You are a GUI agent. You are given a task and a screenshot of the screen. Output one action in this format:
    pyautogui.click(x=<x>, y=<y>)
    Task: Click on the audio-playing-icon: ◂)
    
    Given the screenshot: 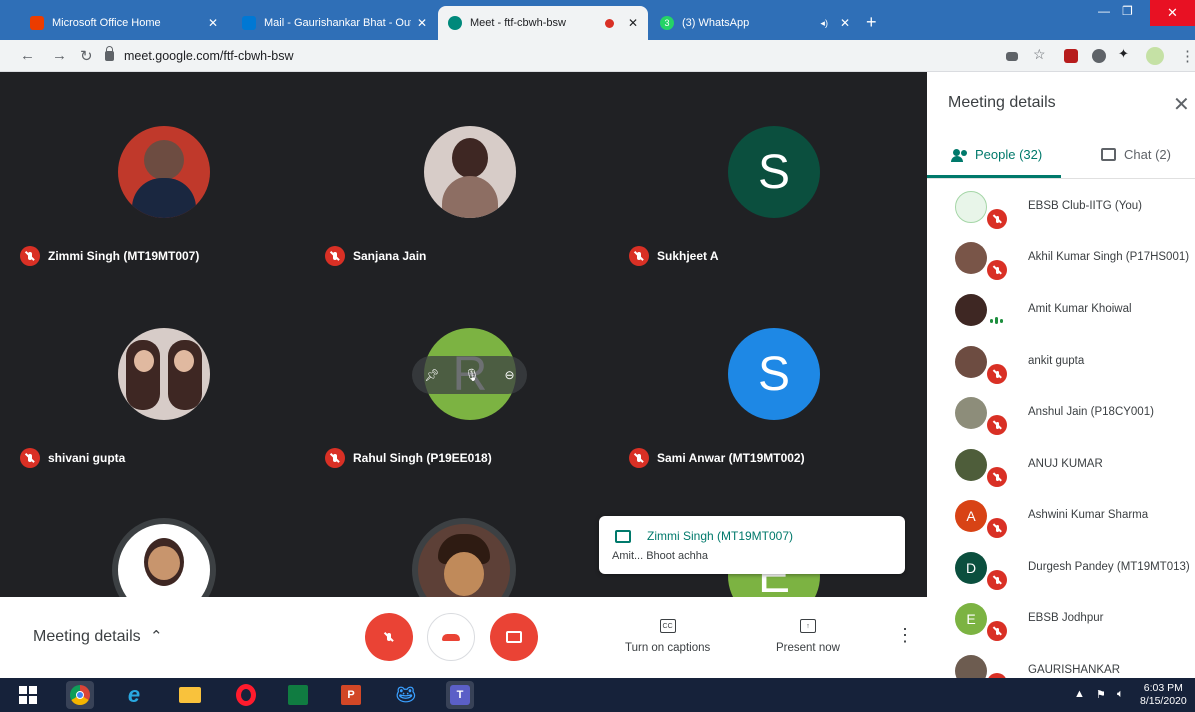 What is the action you would take?
    pyautogui.click(x=824, y=22)
    